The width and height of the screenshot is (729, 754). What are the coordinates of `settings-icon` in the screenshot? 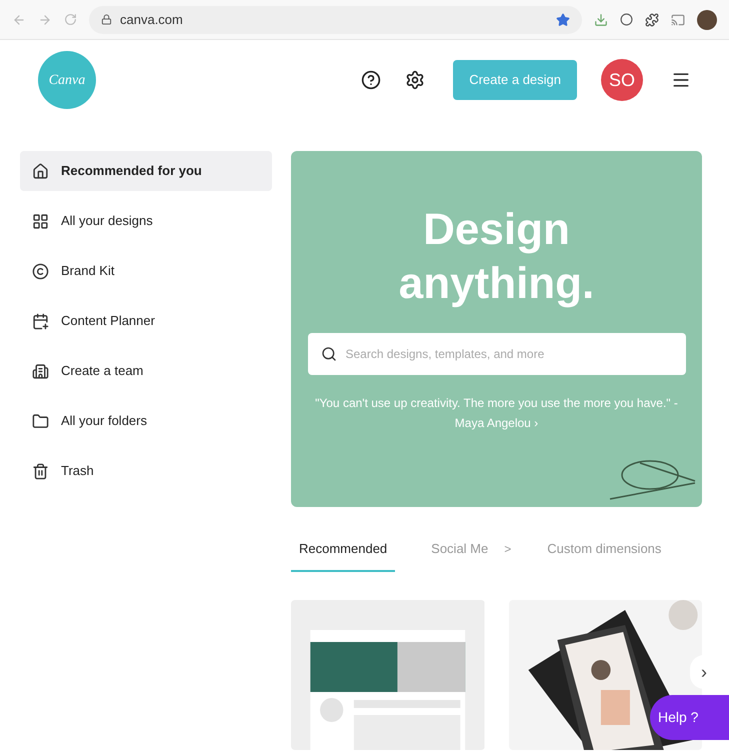 It's located at (415, 80).